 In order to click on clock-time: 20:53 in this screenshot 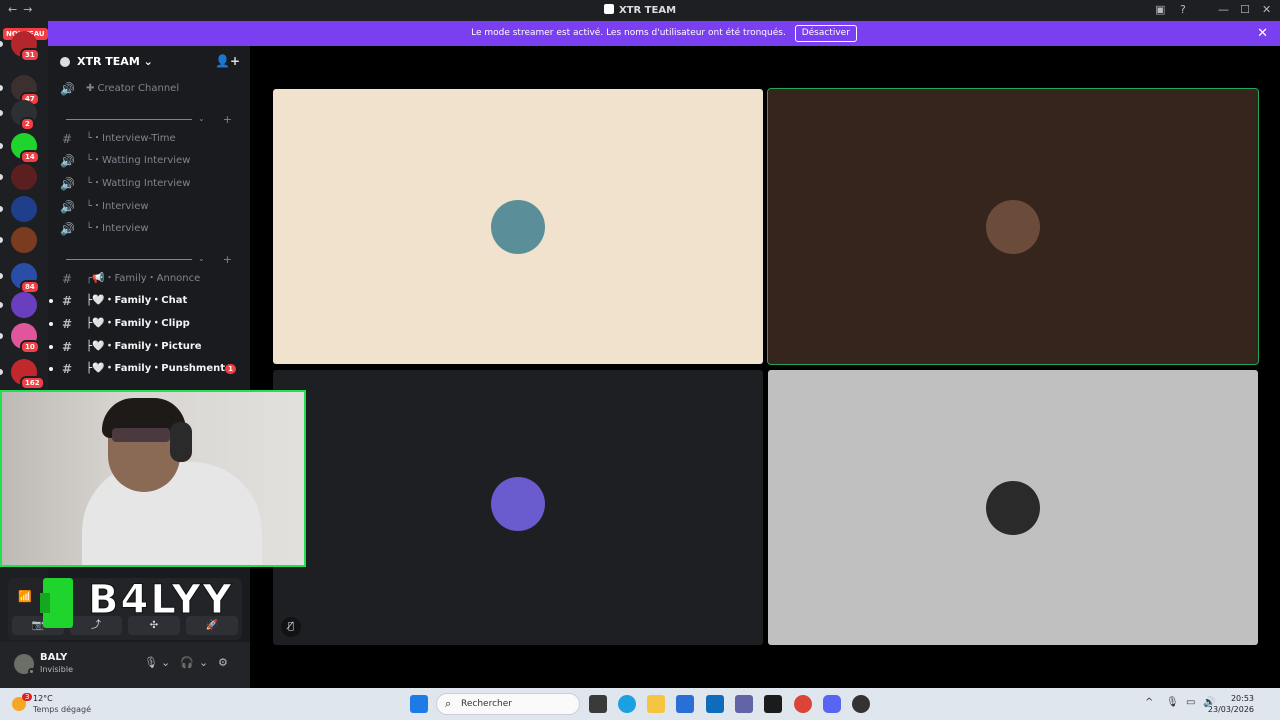, I will do `click(1242, 698)`.